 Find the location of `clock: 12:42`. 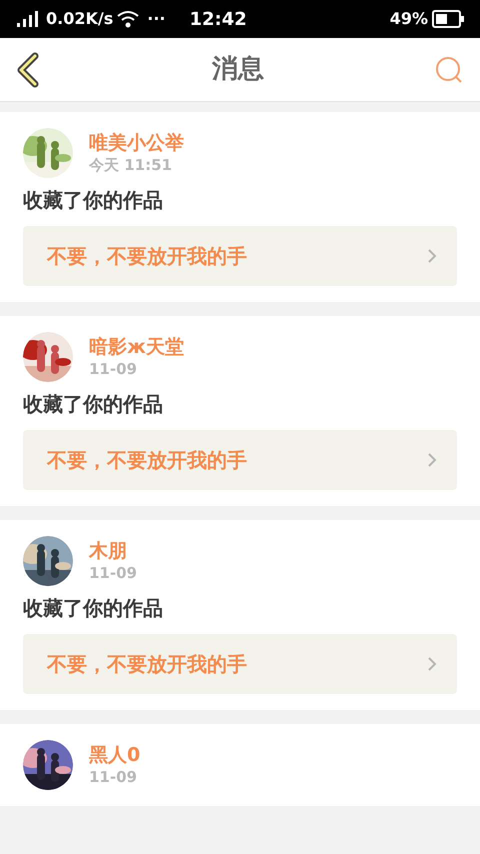

clock: 12:42 is located at coordinates (218, 20).